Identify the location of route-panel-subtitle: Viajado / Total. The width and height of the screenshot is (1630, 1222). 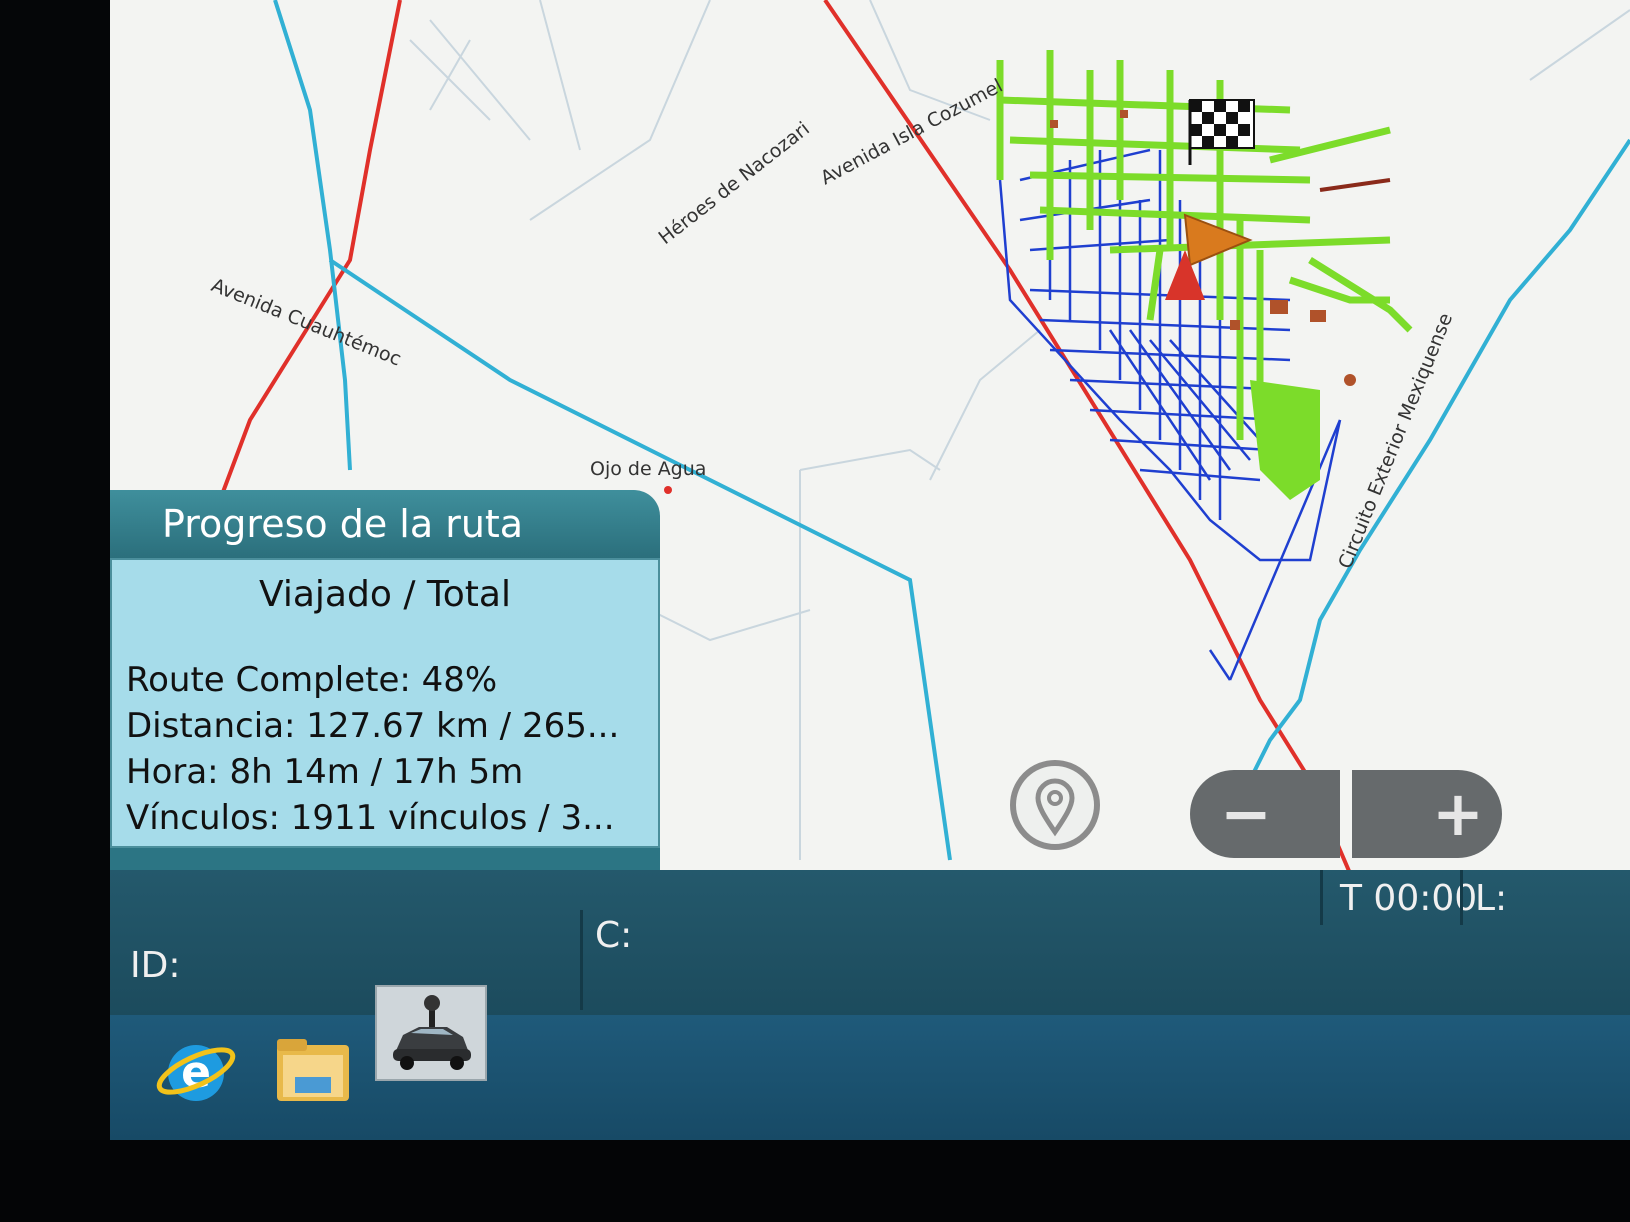
(385, 594).